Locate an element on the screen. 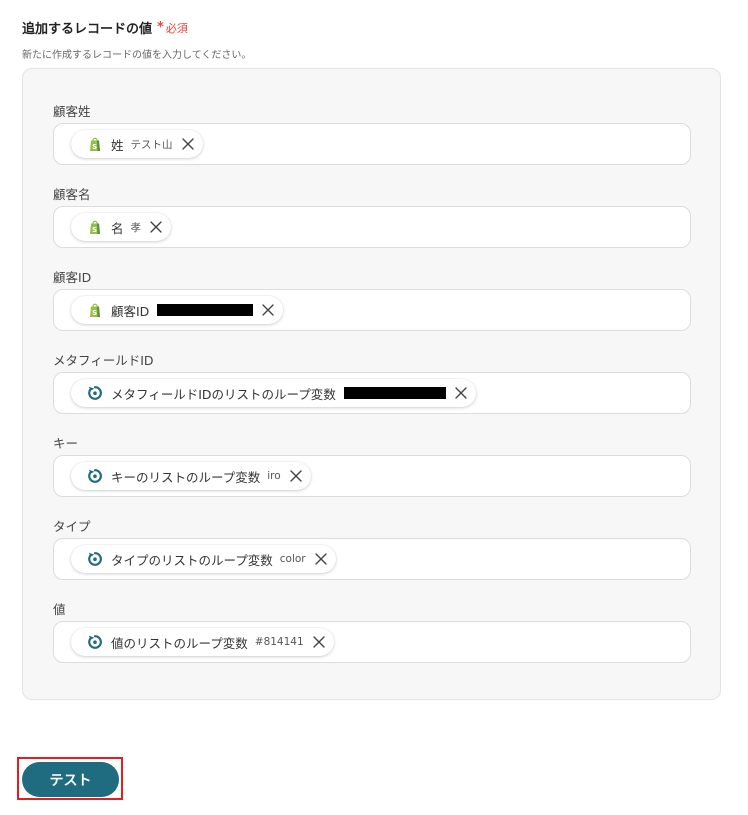 This screenshot has height=815, width=748. section-description: 新たに作成するレコードの値を入力してください。 is located at coordinates (137, 55).